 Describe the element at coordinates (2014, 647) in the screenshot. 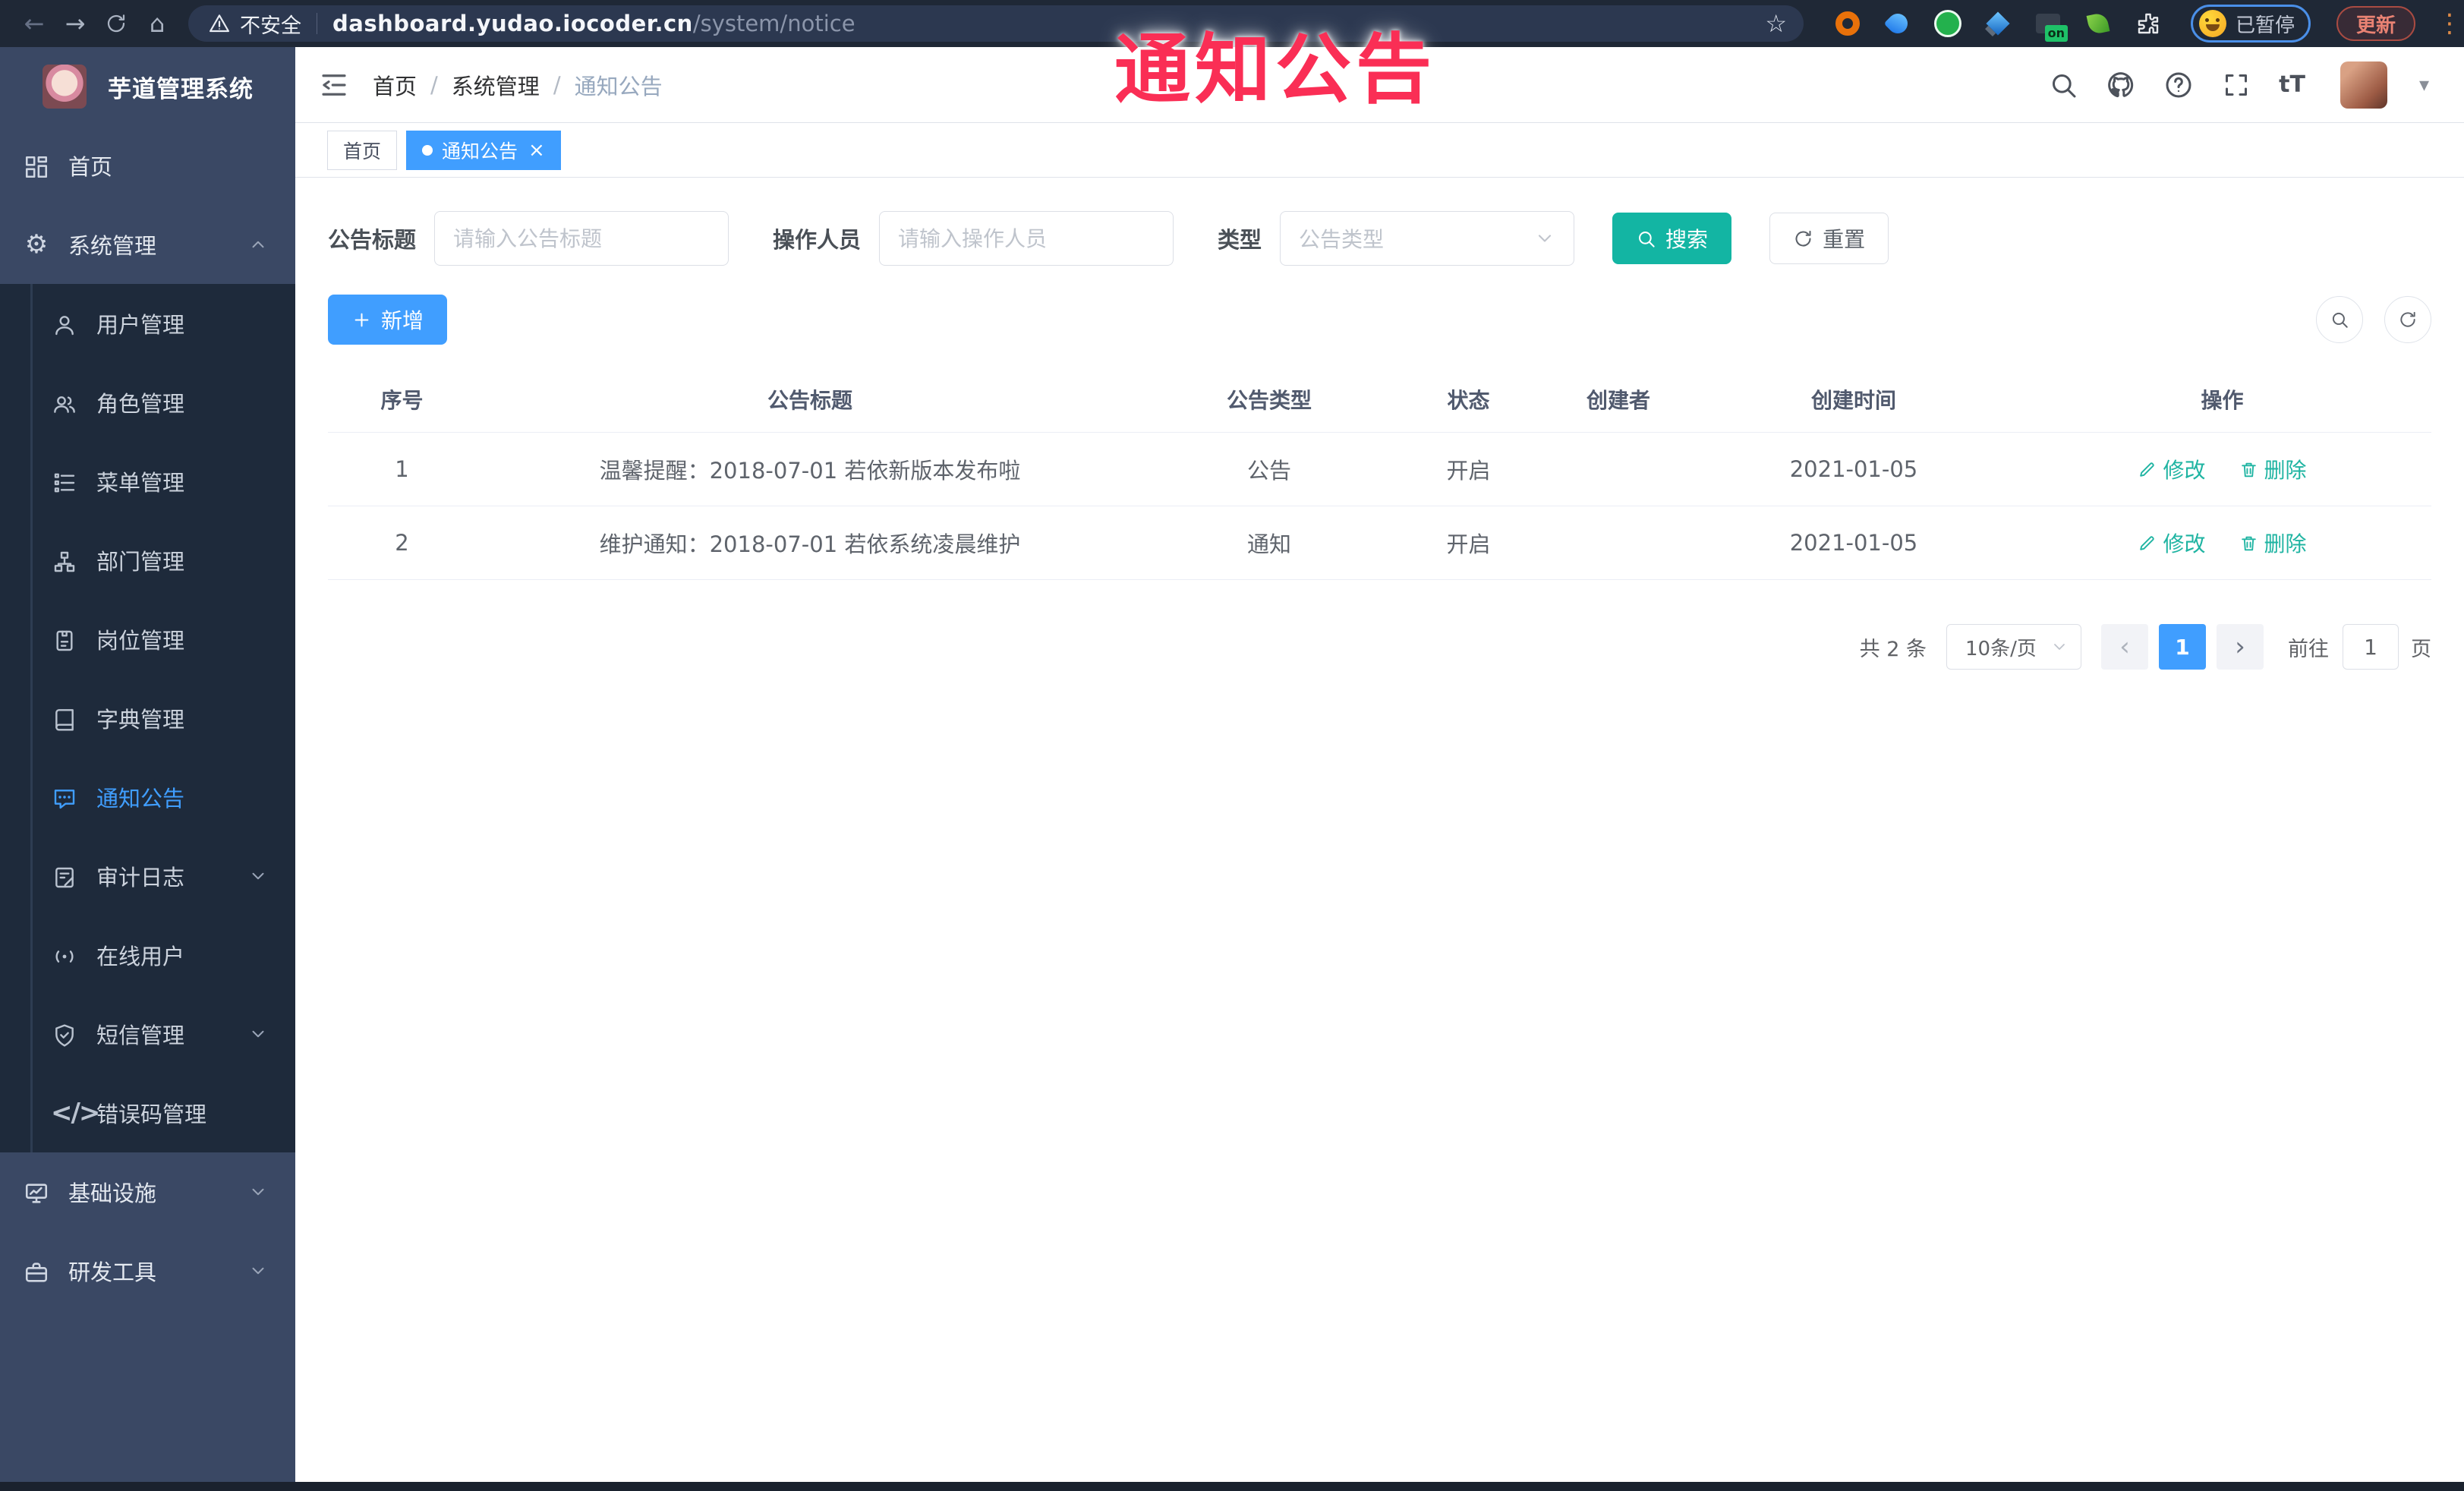

I see `page-size-select: 10条/页` at that location.